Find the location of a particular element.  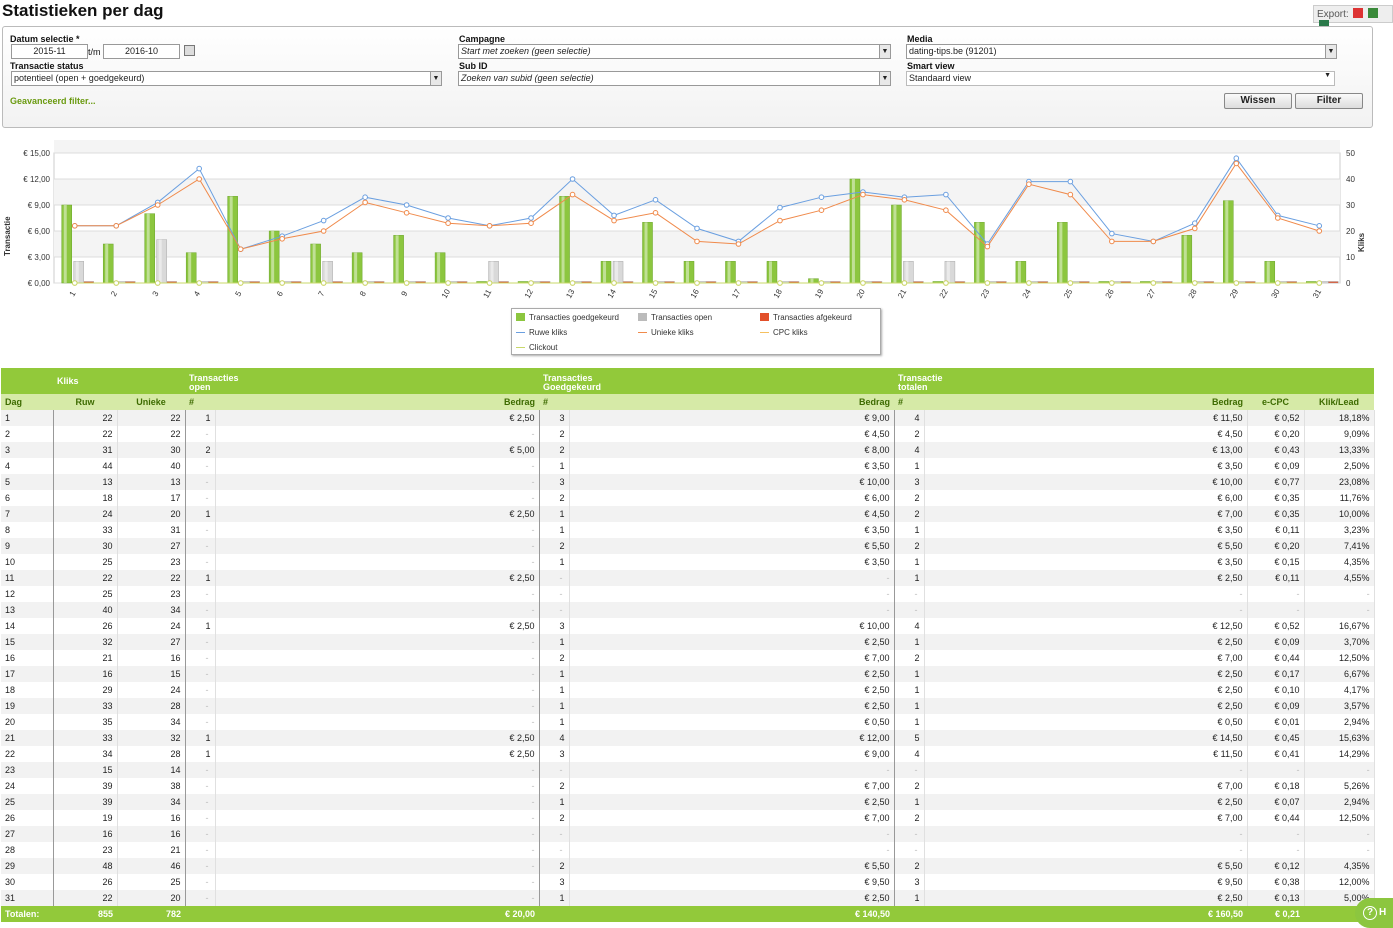

table-cell: 3 is located at coordinates (554, 882).